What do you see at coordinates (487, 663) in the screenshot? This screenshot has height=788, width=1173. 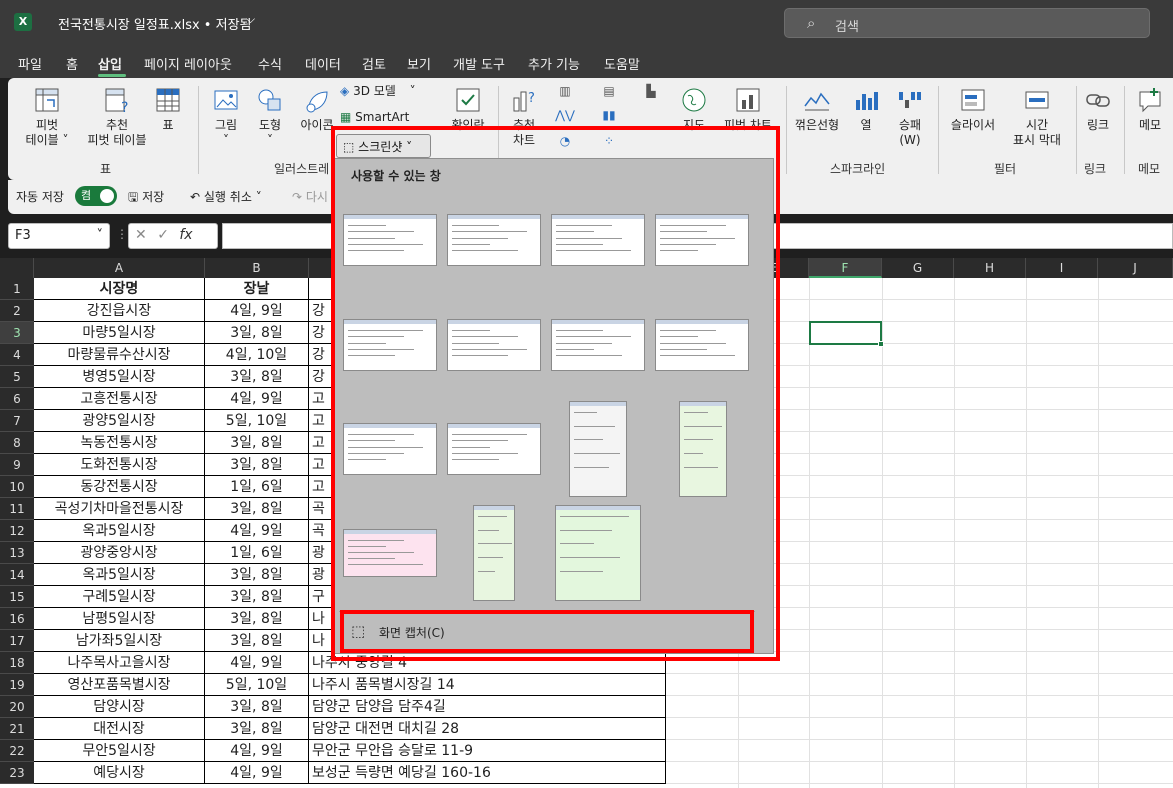 I see `cell-c: 나주시 중앙길 4` at bounding box center [487, 663].